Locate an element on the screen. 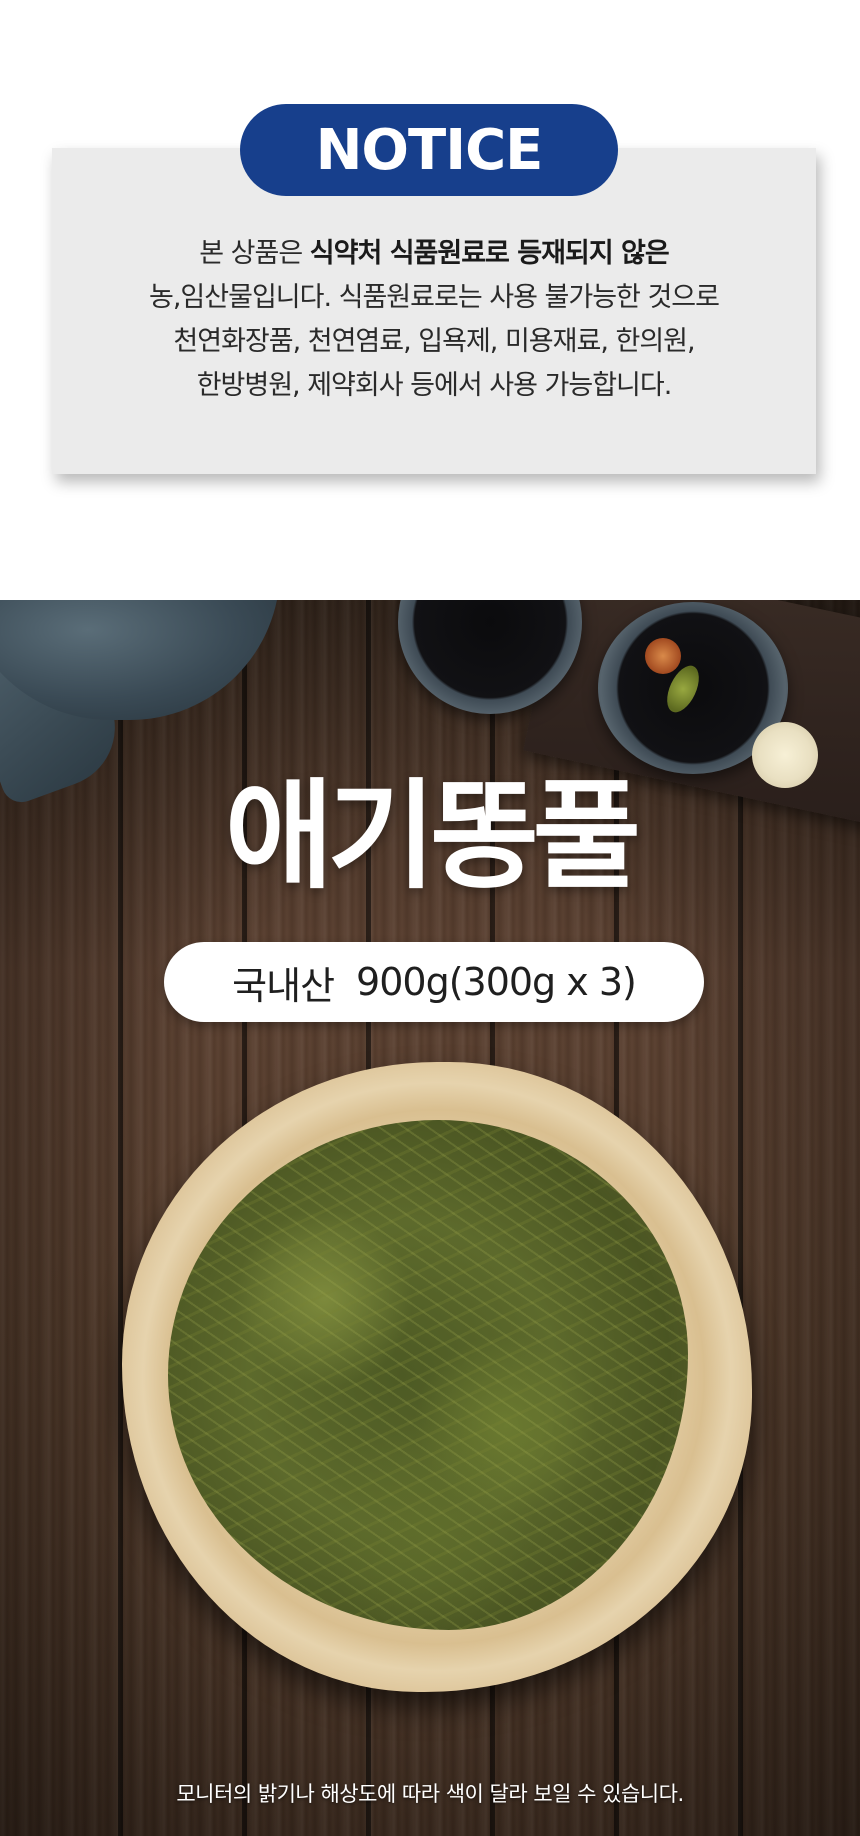 Image resolution: width=860 pixels, height=1836 pixels. notice-line-1-bold: 식약처 식품원료로 등재되지 않은 is located at coordinates (489, 253).